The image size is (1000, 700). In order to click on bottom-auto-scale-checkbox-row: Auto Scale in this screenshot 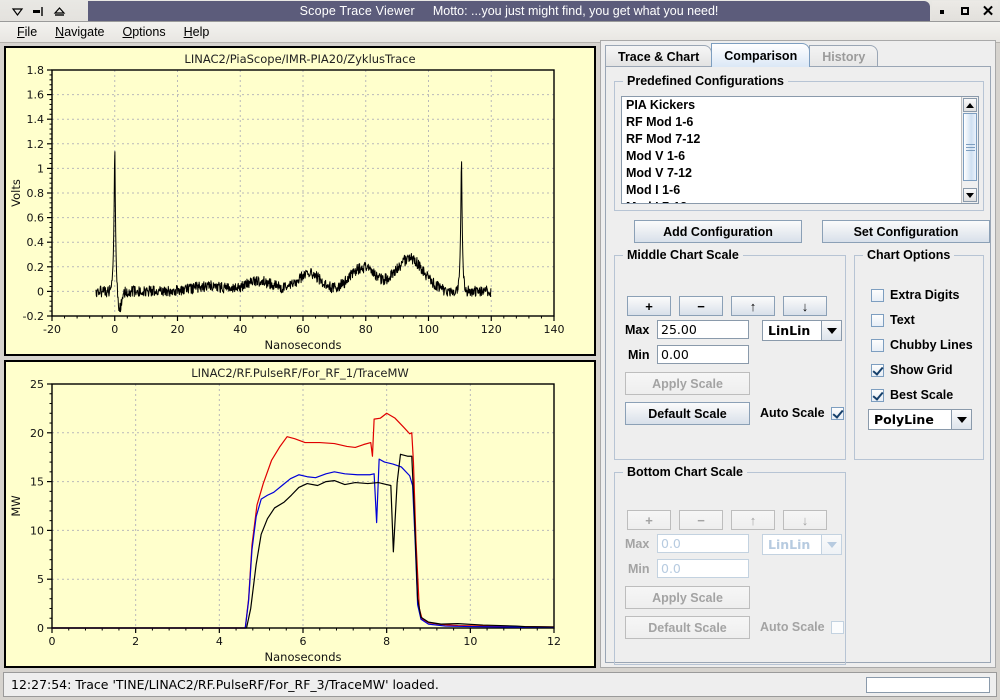, I will do `click(802, 627)`.